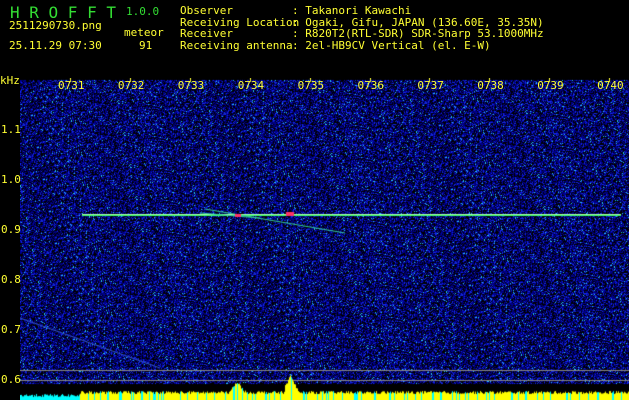  What do you see at coordinates (11, 129) in the screenshot?
I see `freq-tick-label: 1.1` at bounding box center [11, 129].